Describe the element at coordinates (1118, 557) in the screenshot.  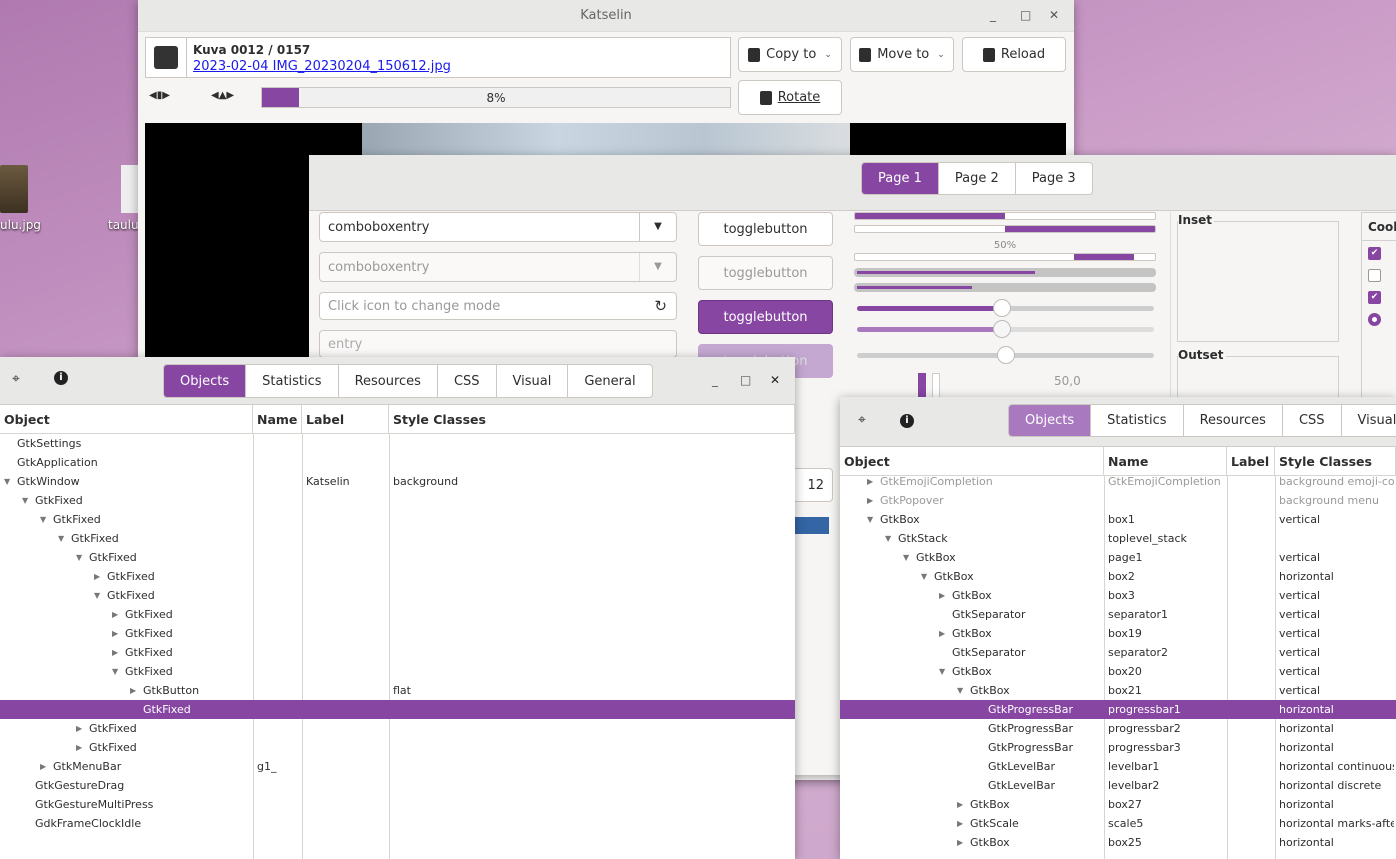
I see `tree-row: ▼ GtkBox page1 vertical` at that location.